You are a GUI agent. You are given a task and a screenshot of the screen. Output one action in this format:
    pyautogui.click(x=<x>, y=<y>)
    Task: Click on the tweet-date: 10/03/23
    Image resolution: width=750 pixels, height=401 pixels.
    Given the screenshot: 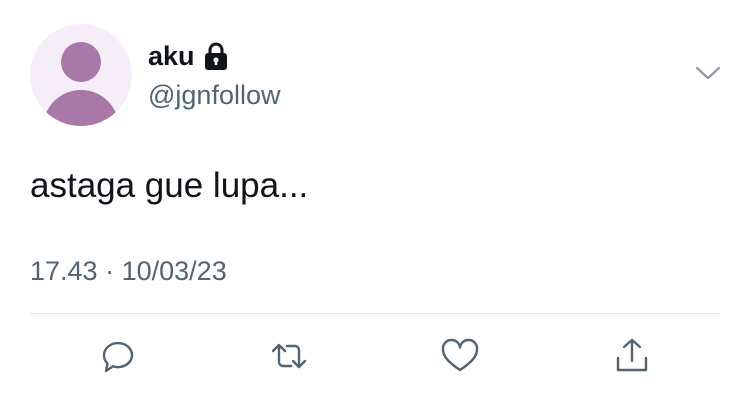 What is the action you would take?
    pyautogui.click(x=174, y=271)
    